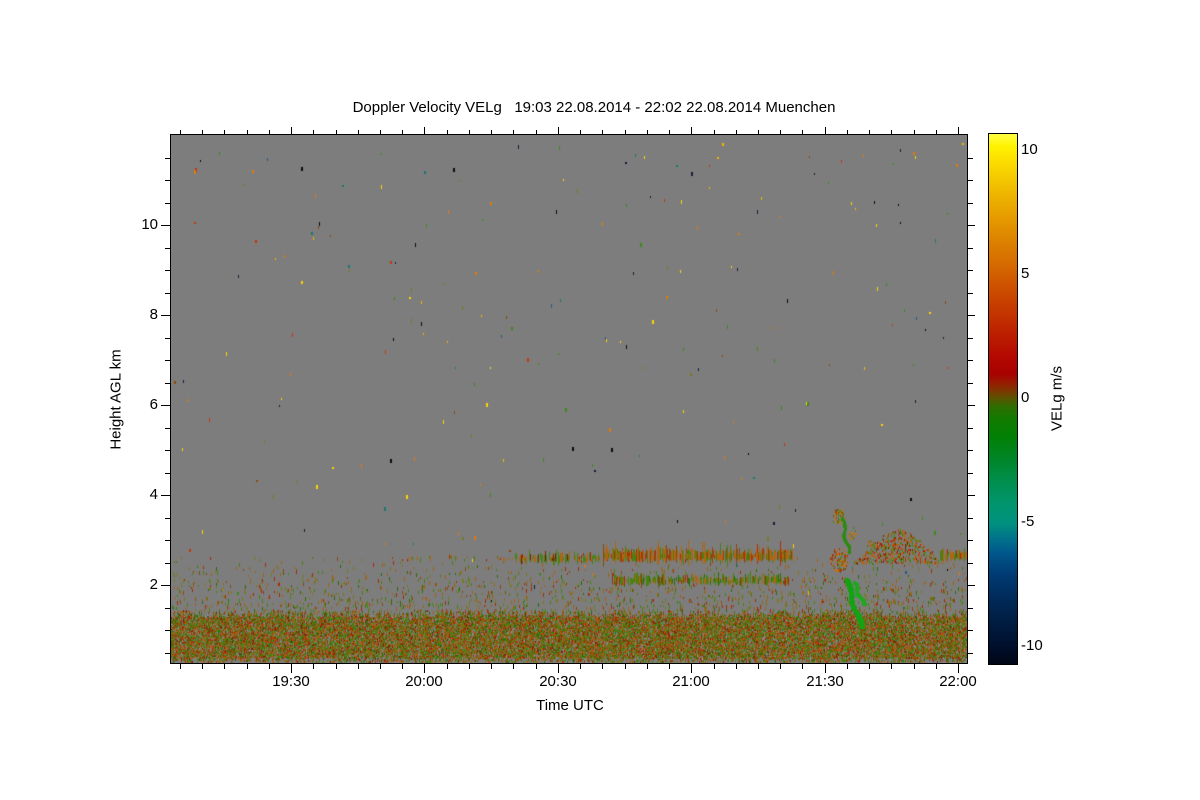  Describe the element at coordinates (153, 494) in the screenshot. I see `y-tick-label: 4` at that location.